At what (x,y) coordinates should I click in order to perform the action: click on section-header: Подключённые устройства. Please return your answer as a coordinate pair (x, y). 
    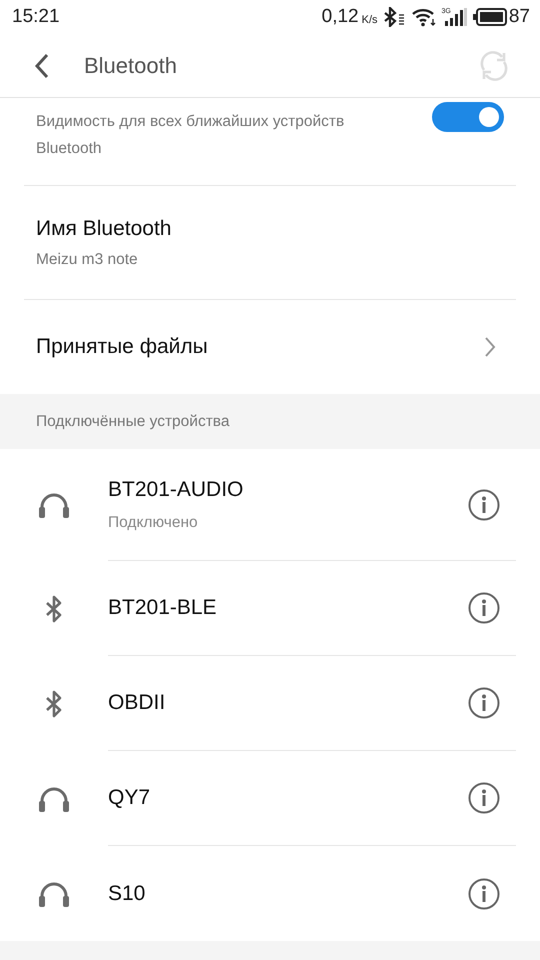
    Looking at the image, I should click on (133, 421).